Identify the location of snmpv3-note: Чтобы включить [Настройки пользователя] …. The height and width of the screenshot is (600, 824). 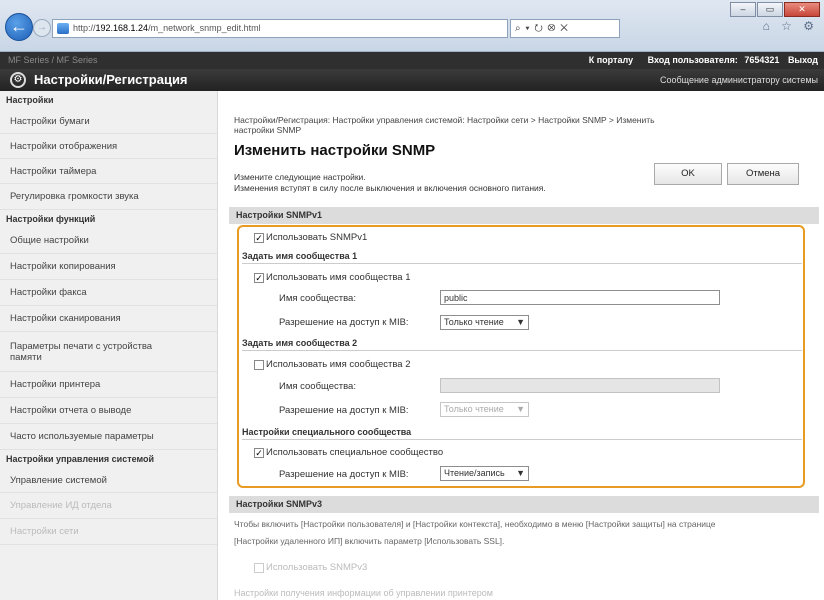
(475, 533).